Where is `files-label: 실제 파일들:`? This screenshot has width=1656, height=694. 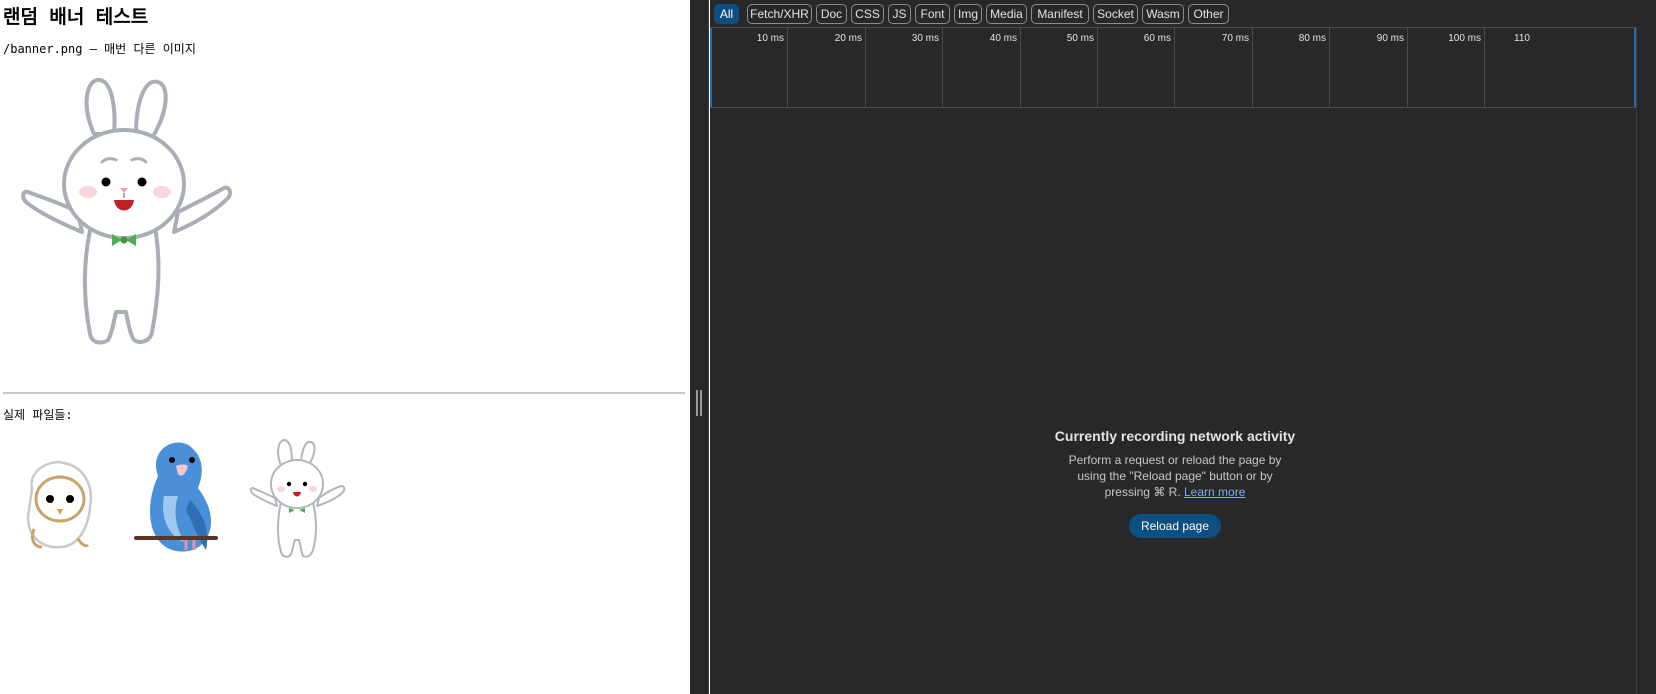
files-label: 실제 파일들: is located at coordinates (38, 415).